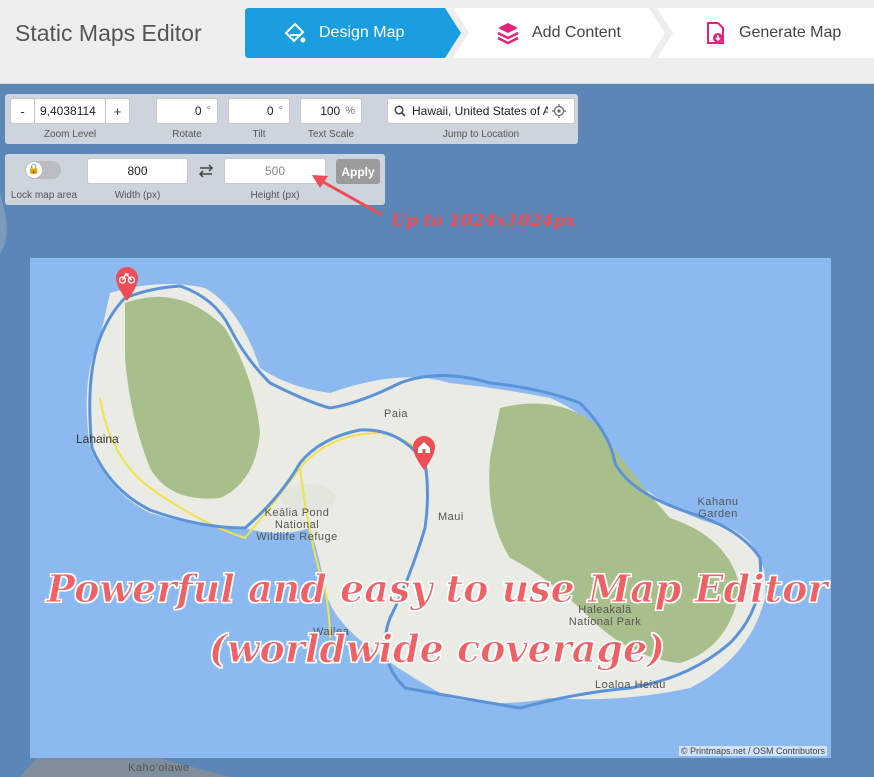  Describe the element at coordinates (559, 111) in the screenshot. I see `locate-icon` at that location.